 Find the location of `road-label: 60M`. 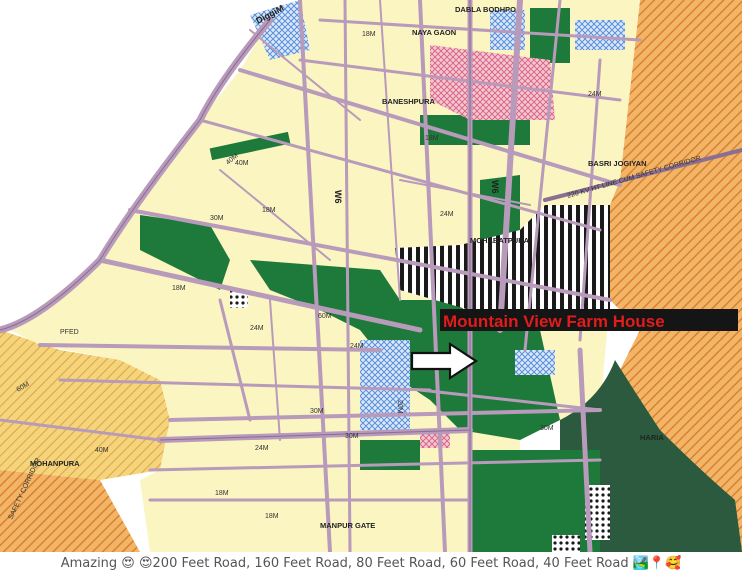

road-label: 60M is located at coordinates (325, 316).